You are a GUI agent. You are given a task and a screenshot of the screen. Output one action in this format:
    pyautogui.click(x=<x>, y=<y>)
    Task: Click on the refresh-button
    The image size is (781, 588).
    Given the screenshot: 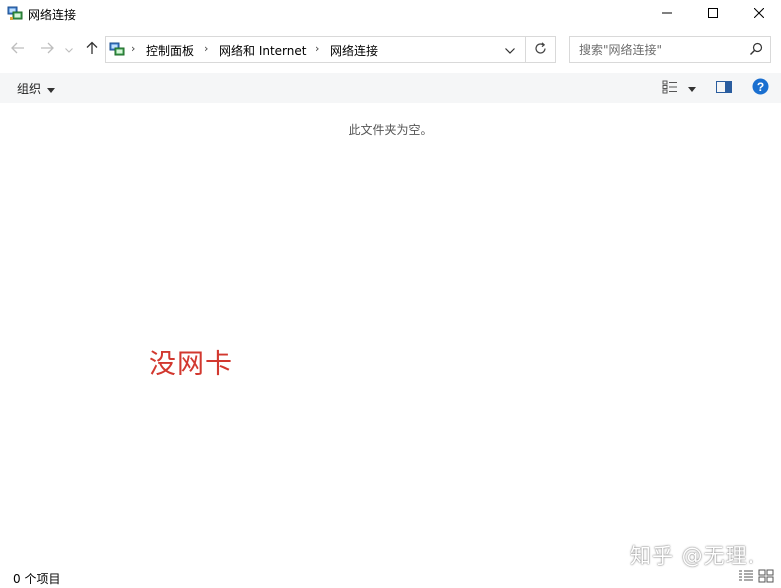 What is the action you would take?
    pyautogui.click(x=540, y=49)
    